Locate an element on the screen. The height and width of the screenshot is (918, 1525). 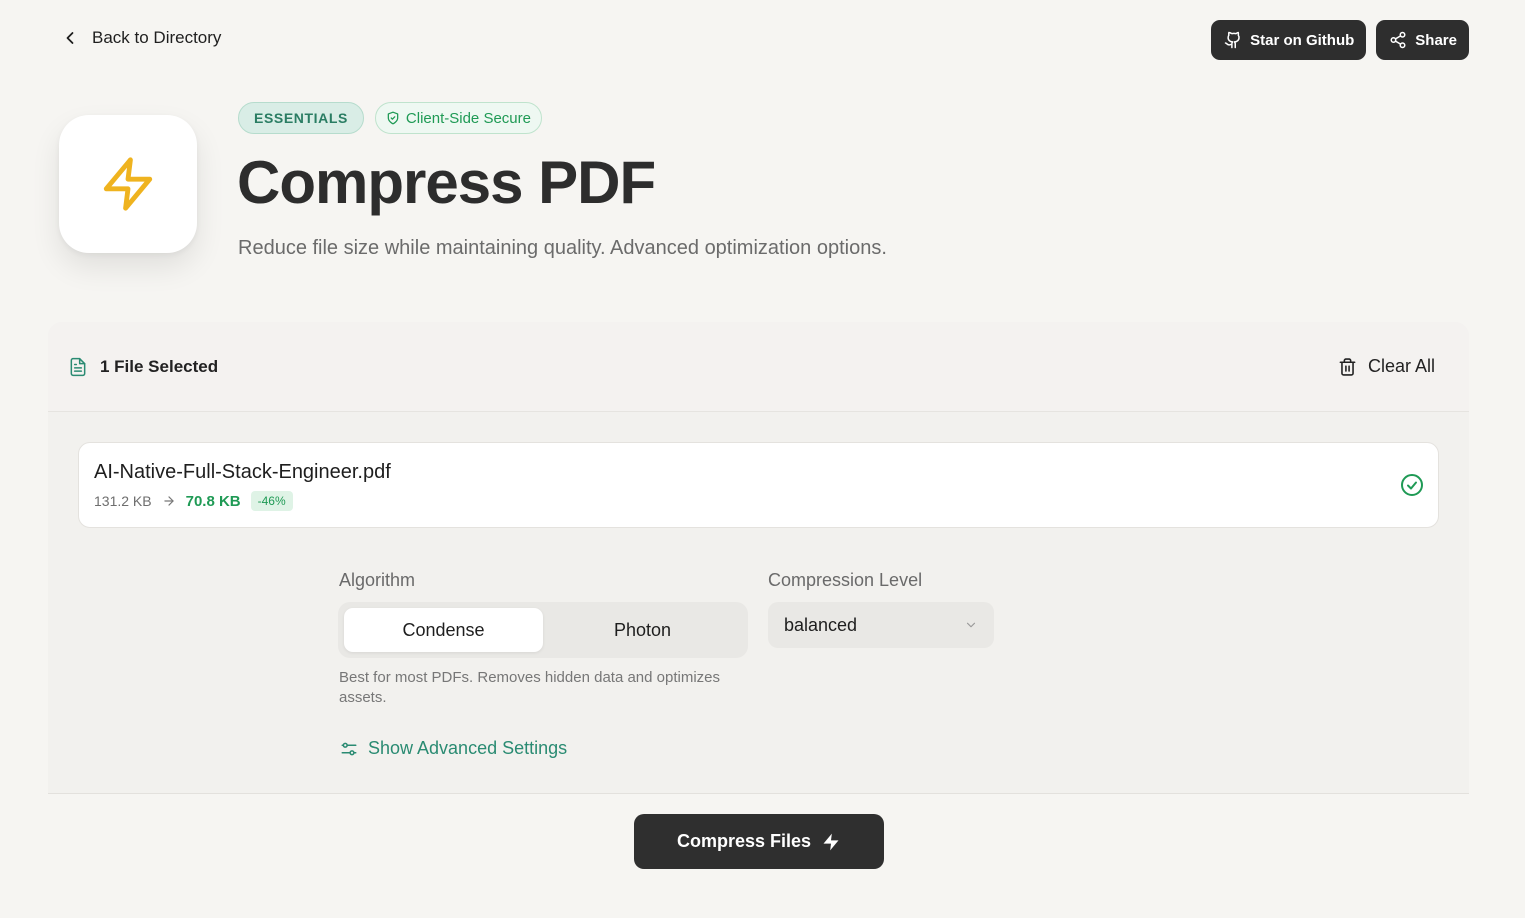
badges: ESSENTIALS Client-Side Secure is located at coordinates (390, 118).